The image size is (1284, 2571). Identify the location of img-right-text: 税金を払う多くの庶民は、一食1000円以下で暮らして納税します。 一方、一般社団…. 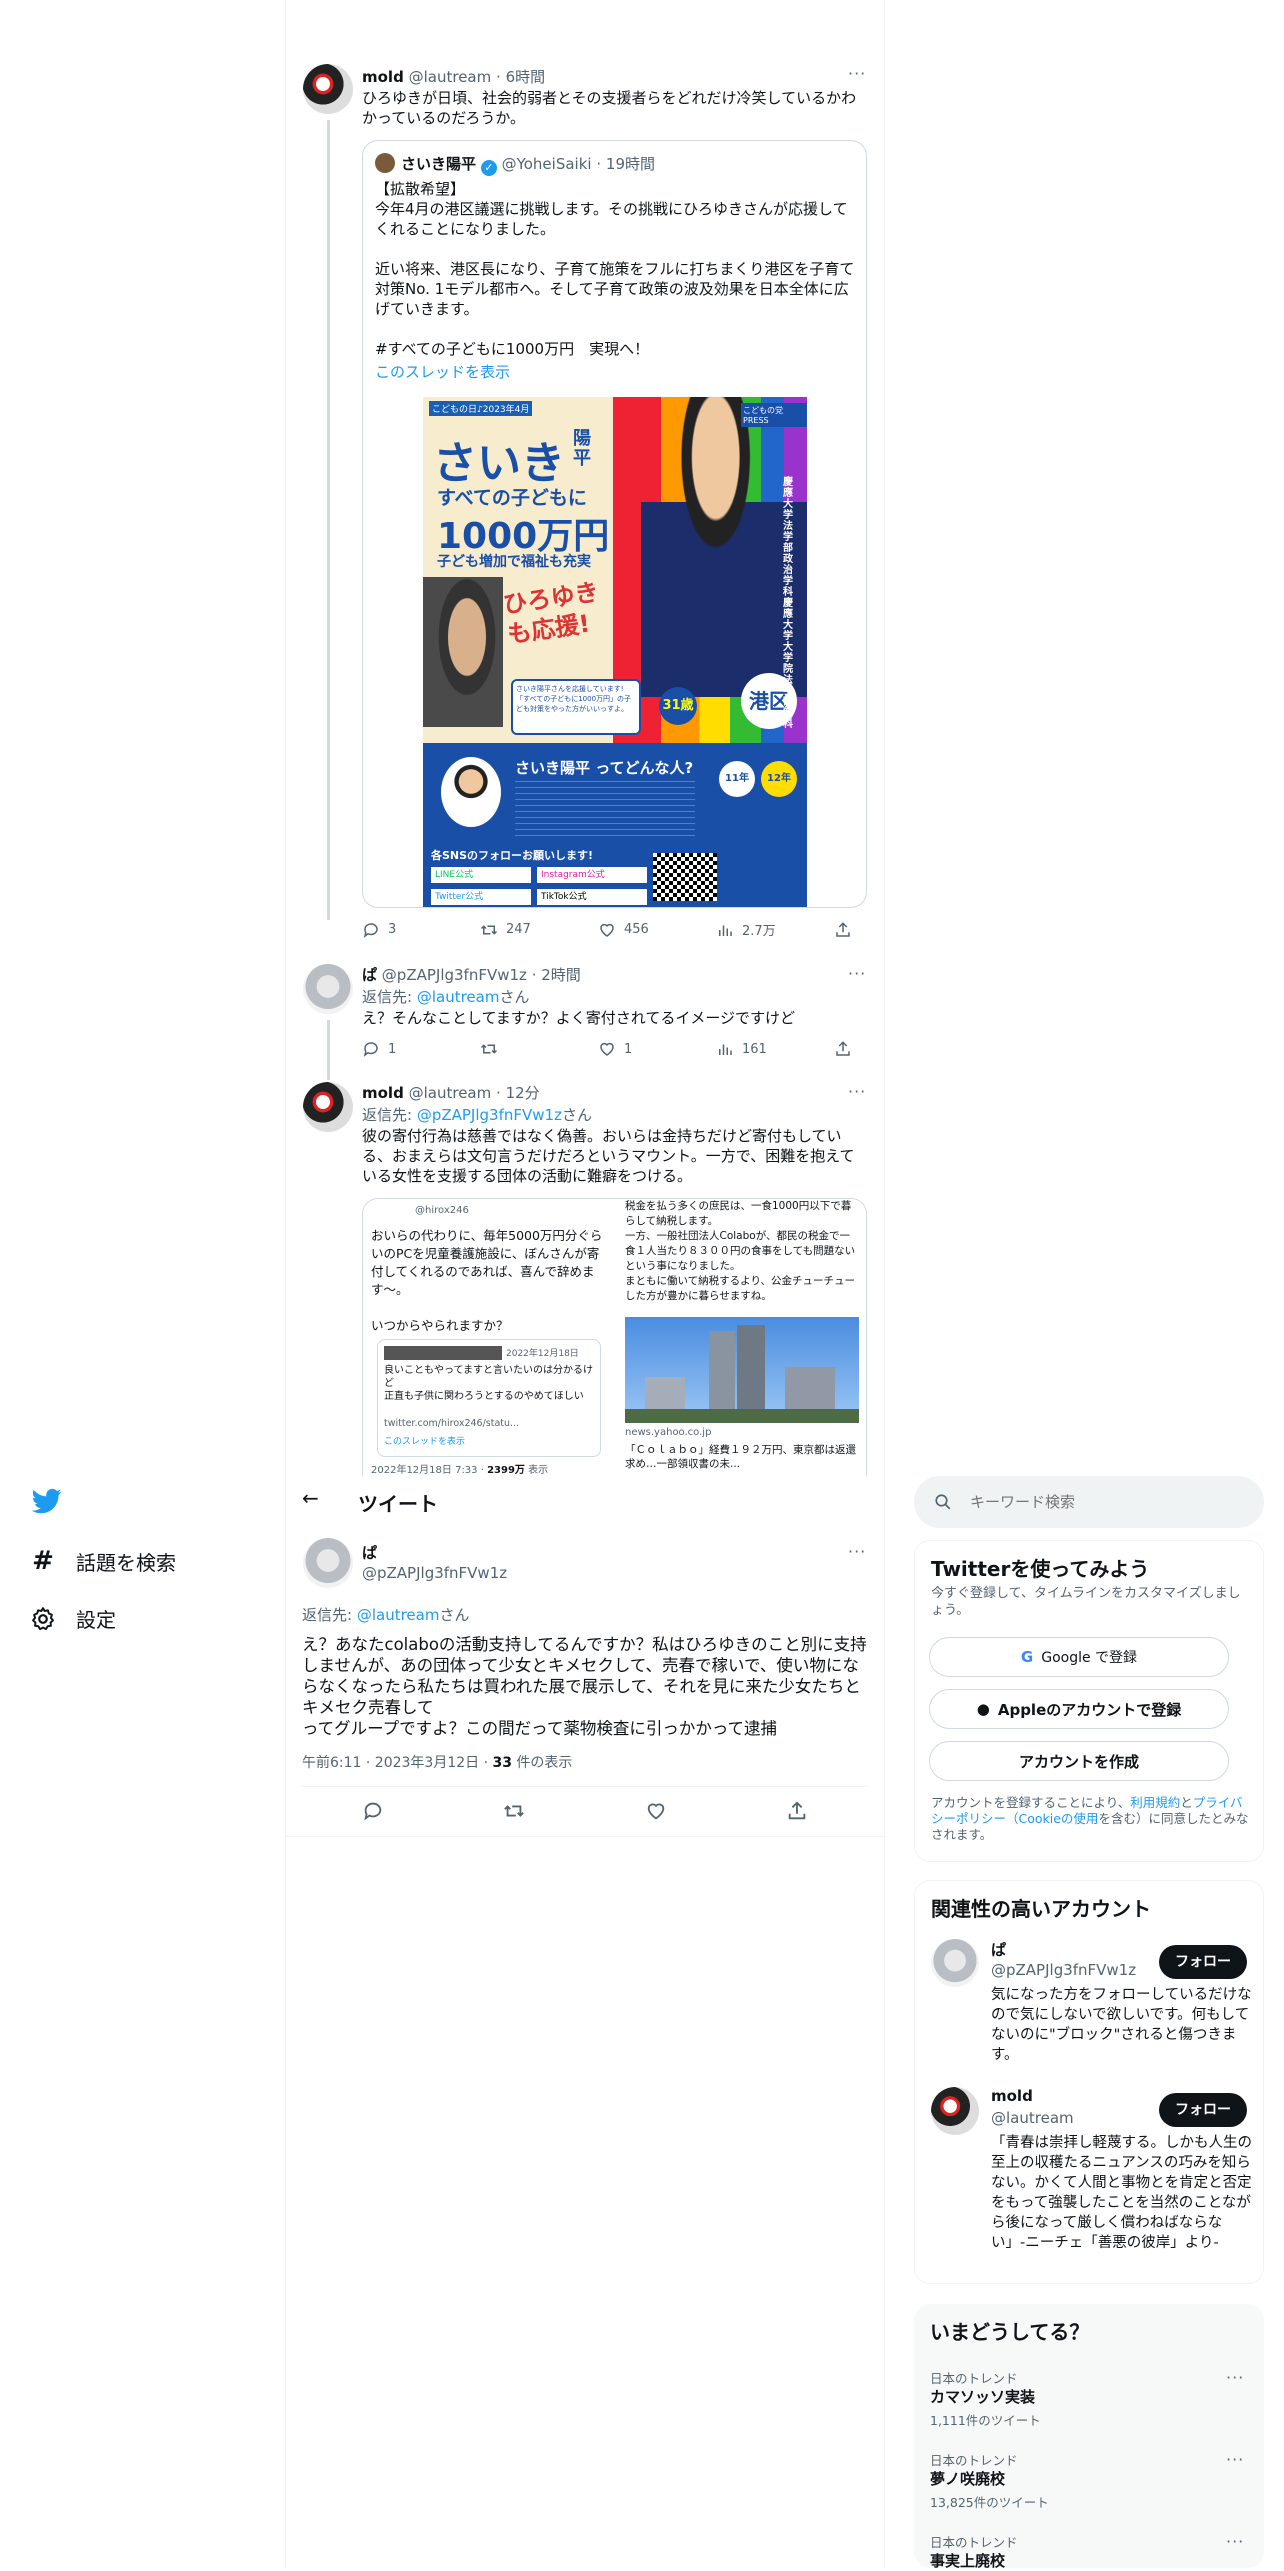
(740, 1251).